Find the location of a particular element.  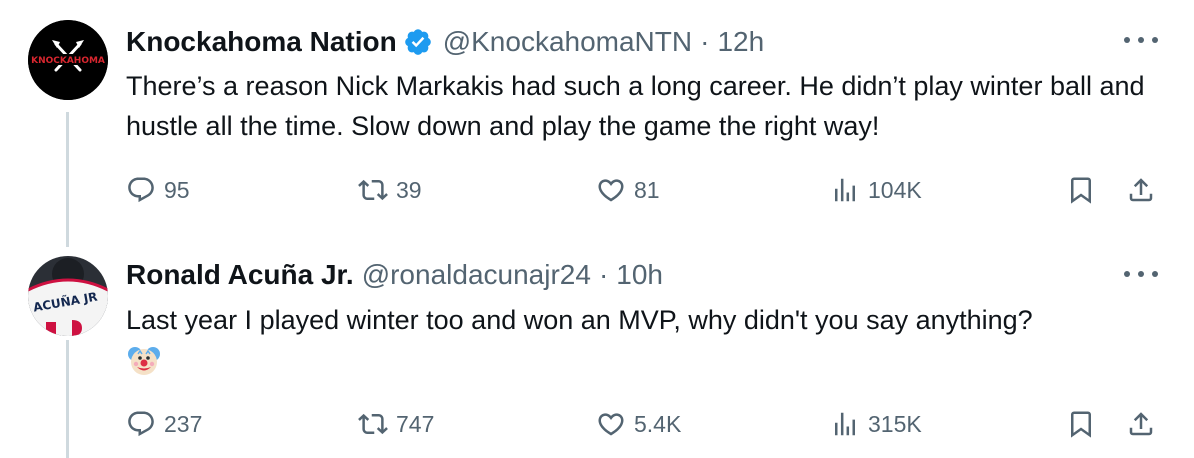

retweet-button: 747 is located at coordinates (396, 424).